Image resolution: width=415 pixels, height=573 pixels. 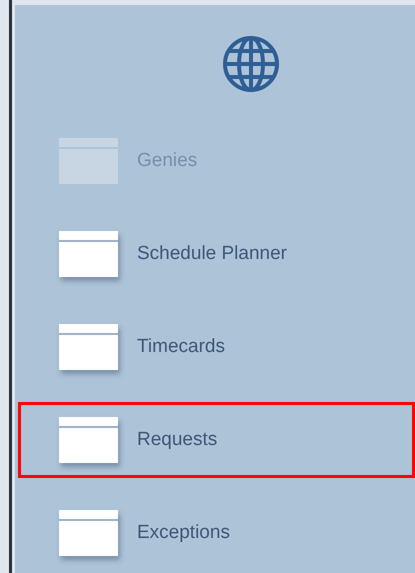 What do you see at coordinates (212, 254) in the screenshot?
I see `menu-item: Schedule Planner` at bounding box center [212, 254].